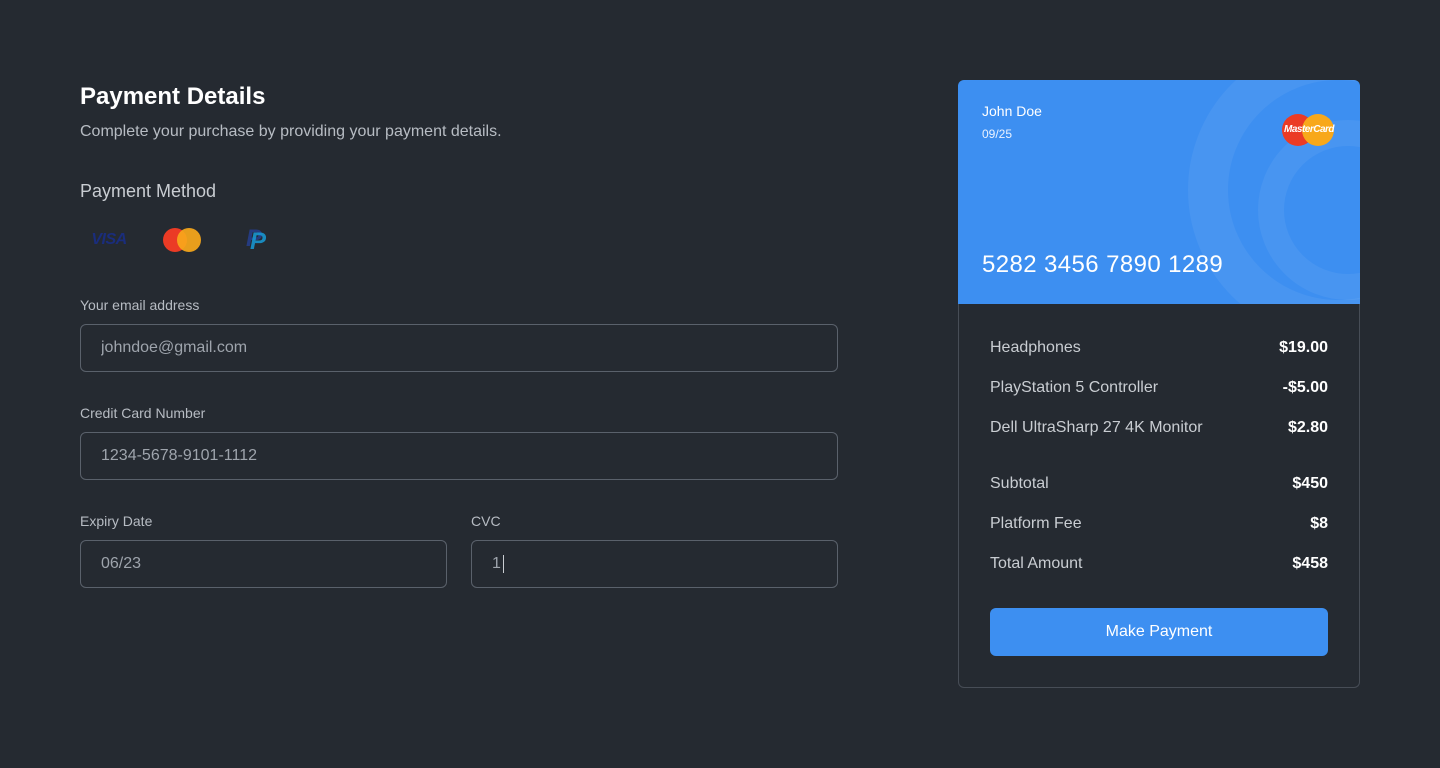 This screenshot has height=768, width=1440. I want to click on total-amount: $458, so click(1310, 563).